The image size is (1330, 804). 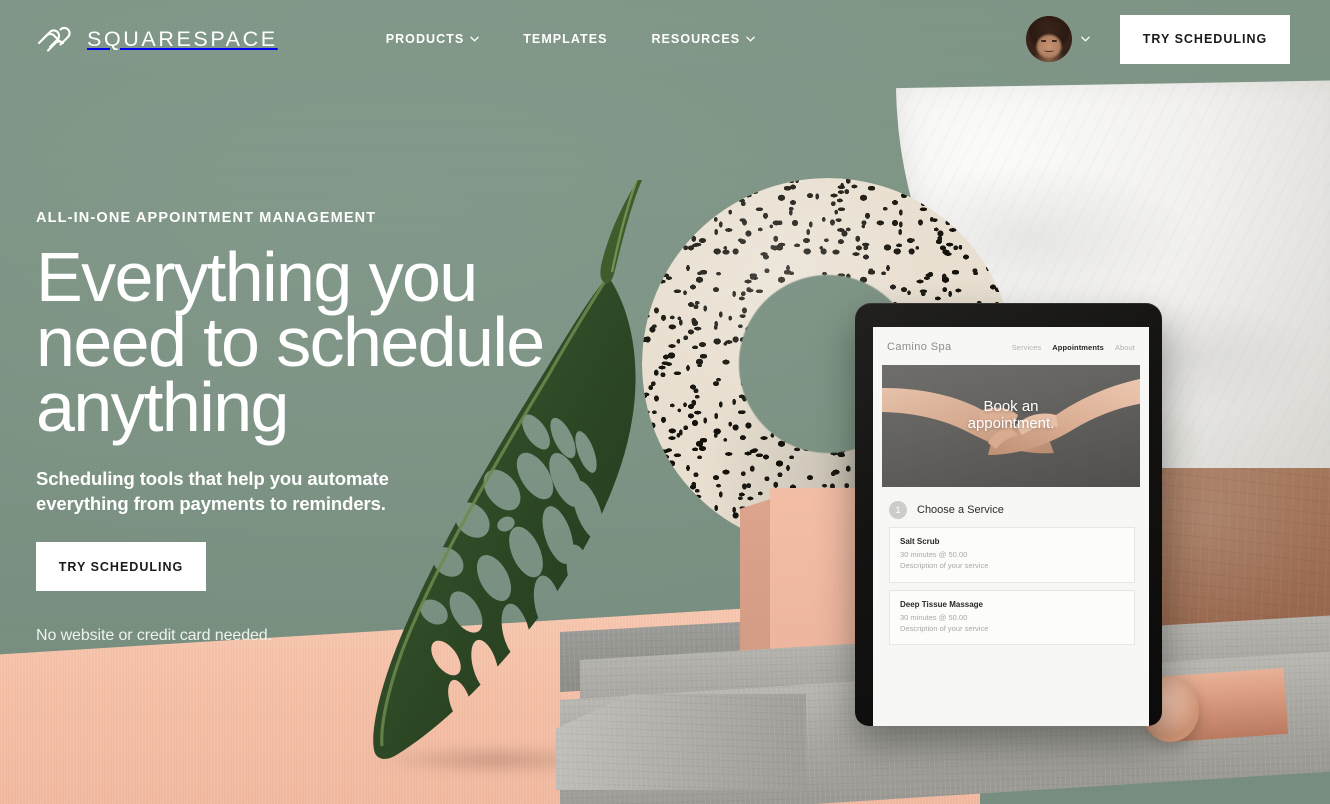 What do you see at coordinates (696, 39) in the screenshot?
I see `nav-label-resources: RESOURCES` at bounding box center [696, 39].